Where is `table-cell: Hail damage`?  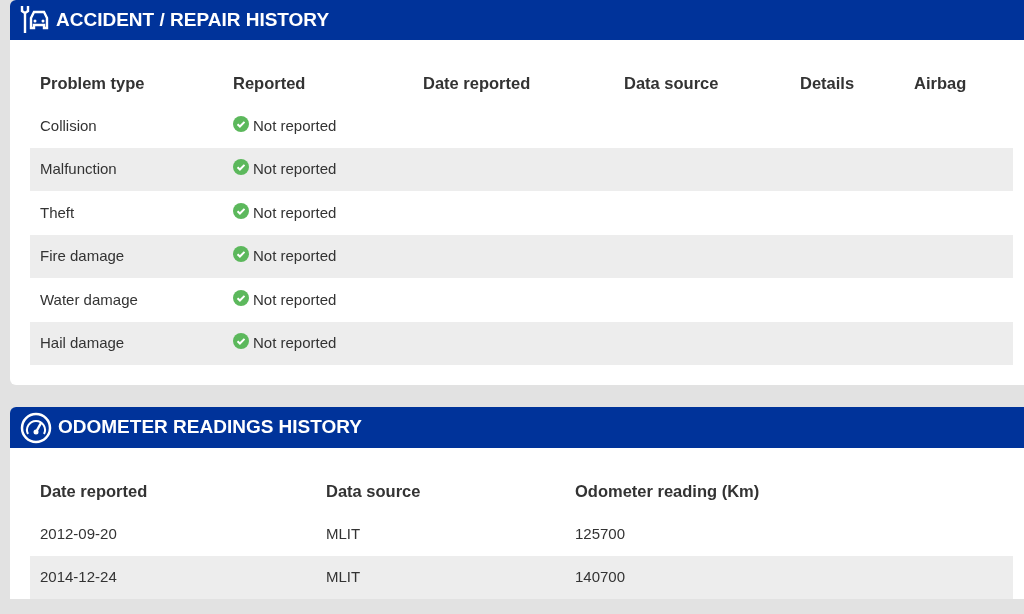 table-cell: Hail damage is located at coordinates (126, 343).